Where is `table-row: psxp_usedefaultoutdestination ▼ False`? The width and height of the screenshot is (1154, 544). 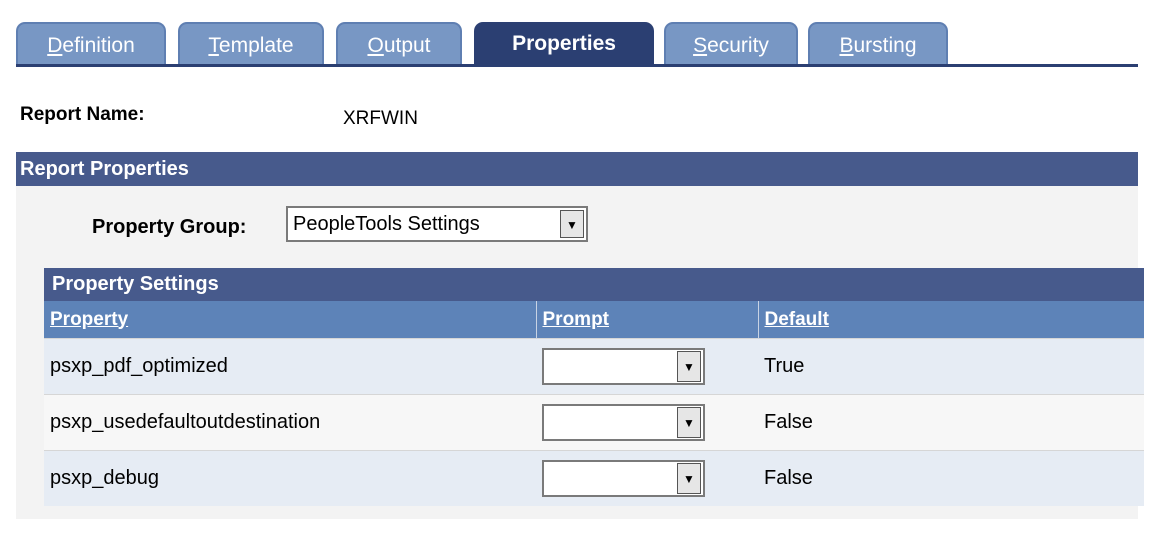
table-row: psxp_usedefaultoutdestination ▼ False is located at coordinates (594, 422).